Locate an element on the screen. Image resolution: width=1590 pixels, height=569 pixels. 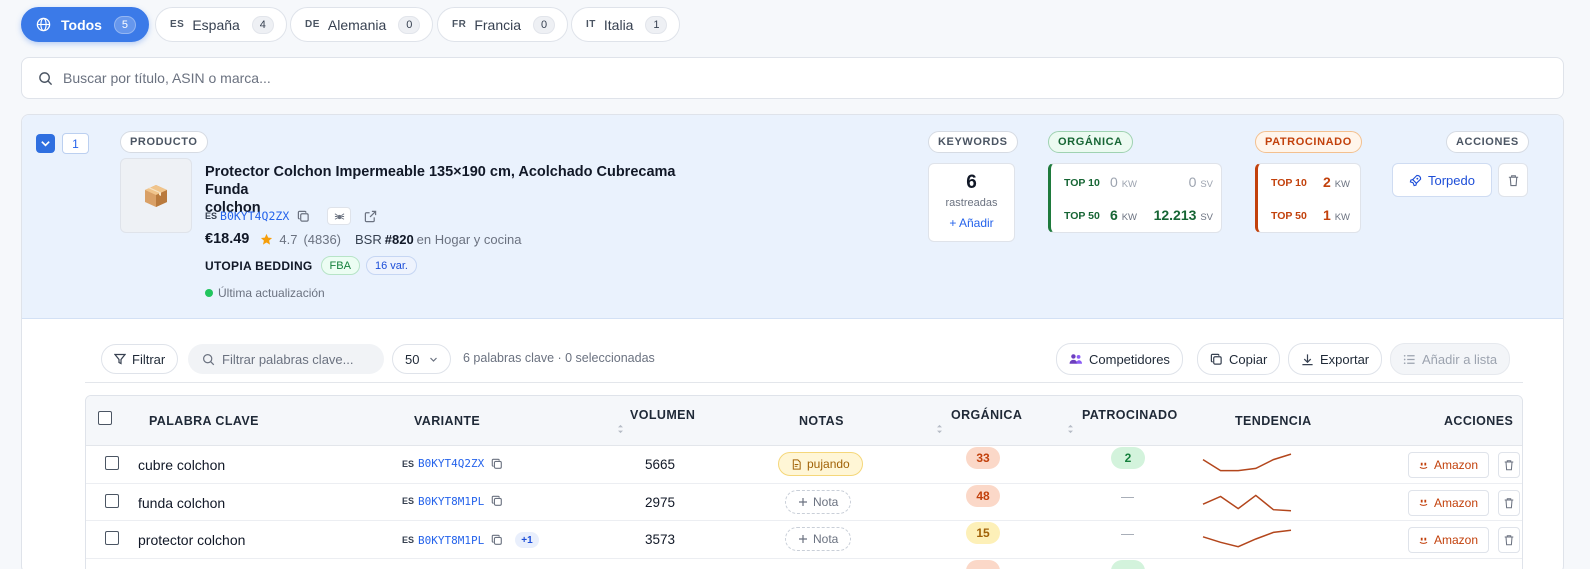
market-pill-it: IT Italia 1 is located at coordinates (626, 24).